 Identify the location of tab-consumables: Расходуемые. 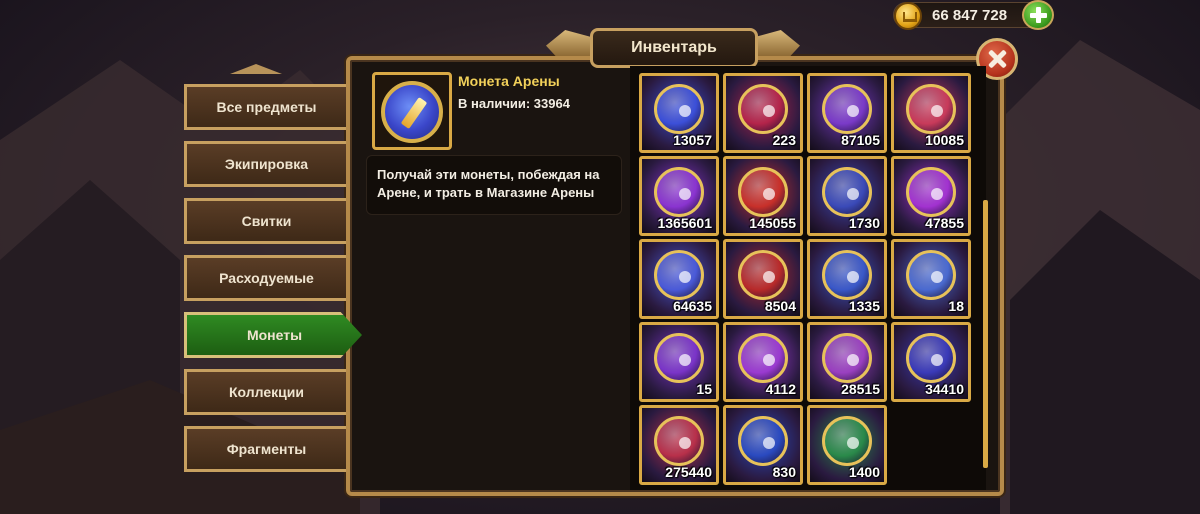
(265, 278).